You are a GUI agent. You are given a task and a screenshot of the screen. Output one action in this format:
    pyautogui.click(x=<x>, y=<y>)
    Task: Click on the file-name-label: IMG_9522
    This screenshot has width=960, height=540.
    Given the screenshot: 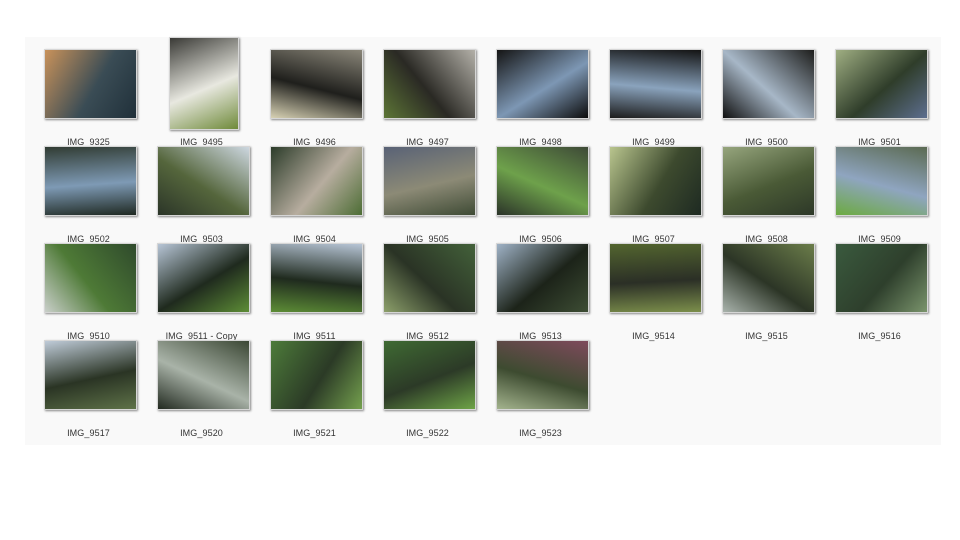 What is the action you would take?
    pyautogui.click(x=427, y=433)
    